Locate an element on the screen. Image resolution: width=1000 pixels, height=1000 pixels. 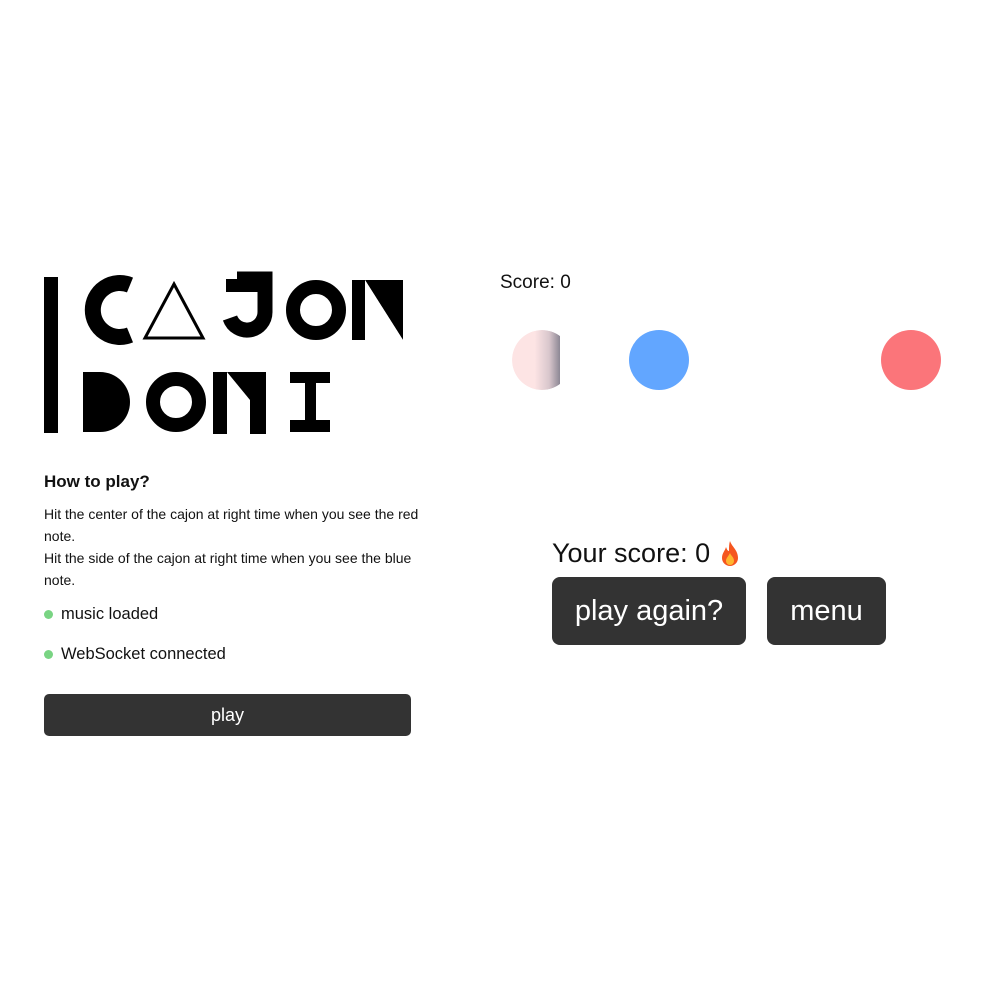
status-music: music loaded is located at coordinates (101, 614).